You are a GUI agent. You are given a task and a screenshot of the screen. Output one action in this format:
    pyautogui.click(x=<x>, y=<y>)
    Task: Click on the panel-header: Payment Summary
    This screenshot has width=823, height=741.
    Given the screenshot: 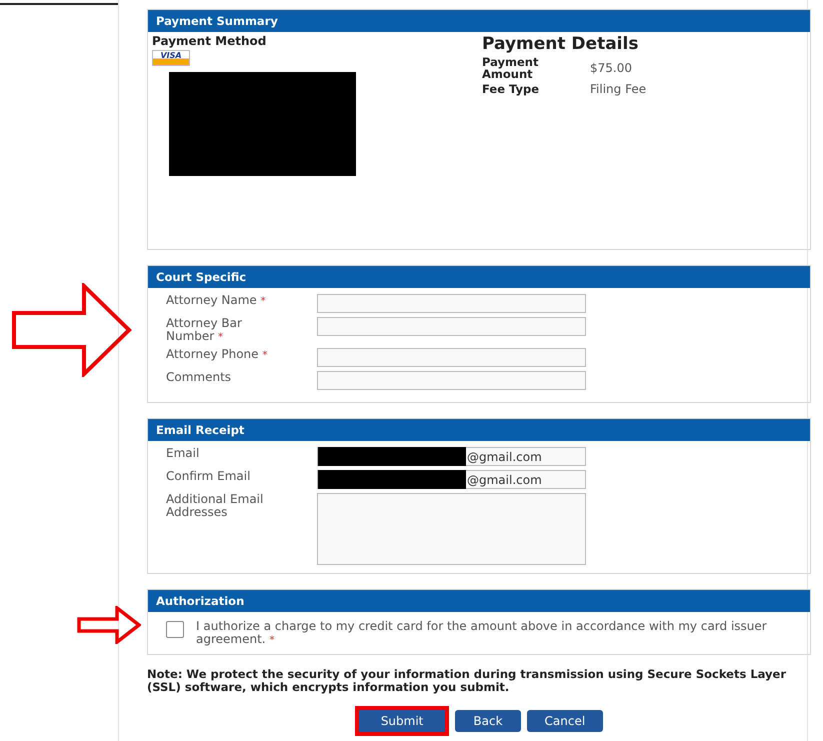 What is the action you would take?
    pyautogui.click(x=479, y=21)
    